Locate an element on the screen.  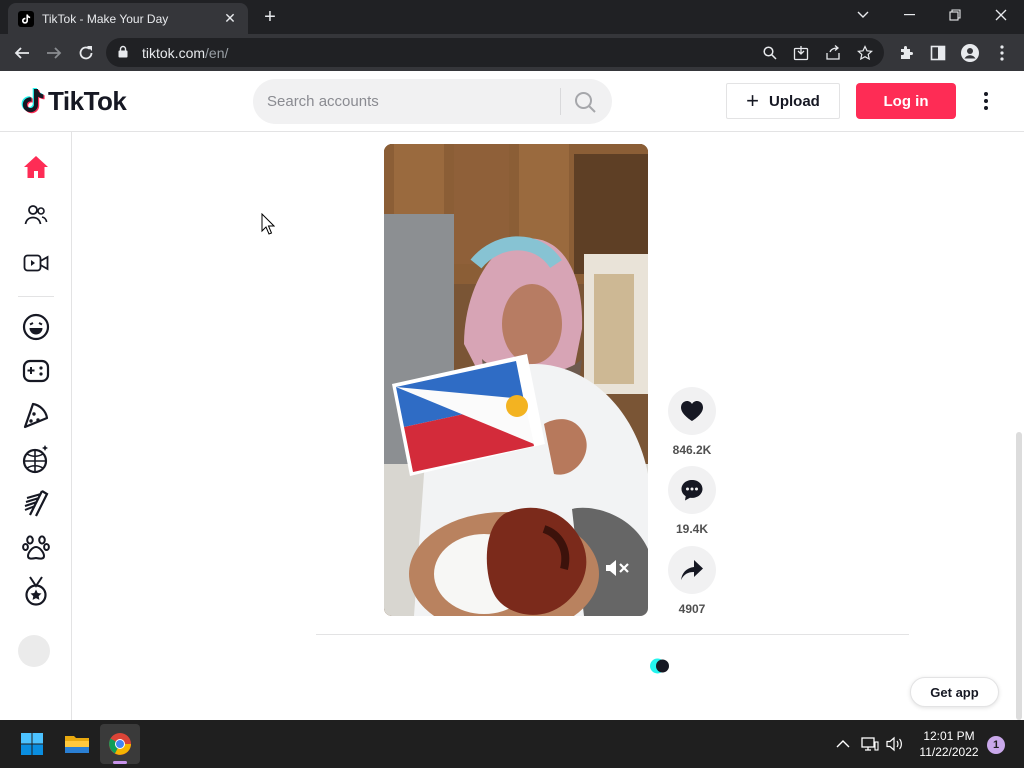
back-button is located at coordinates (22, 53).